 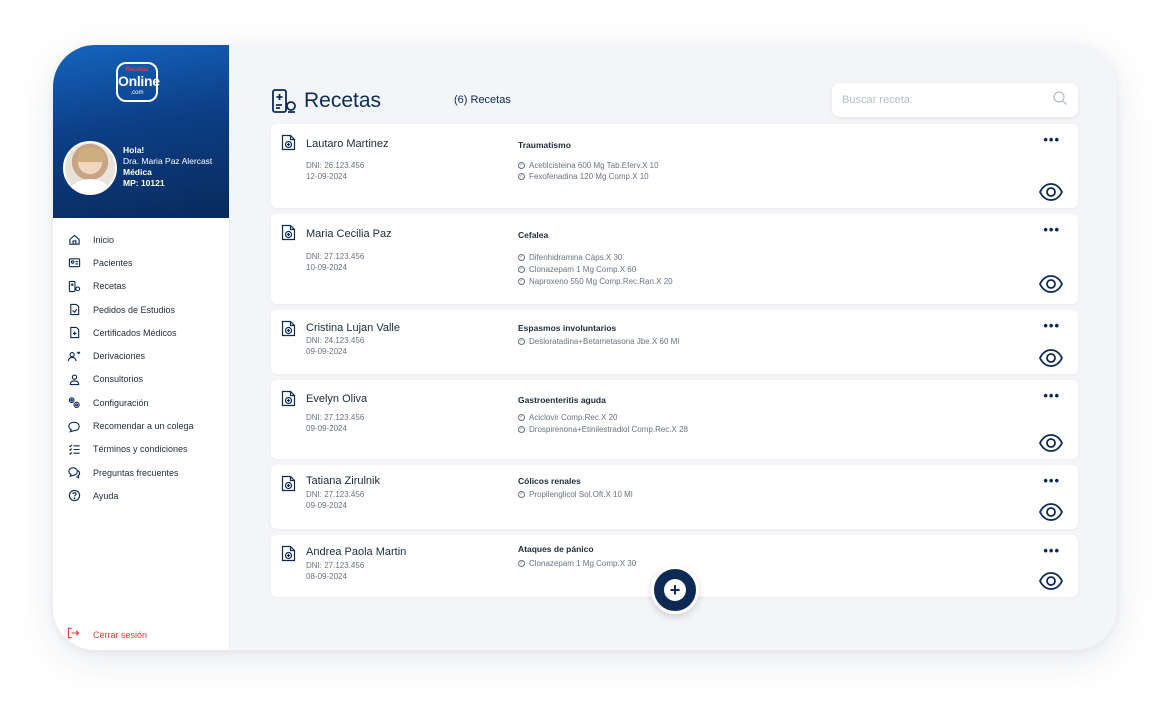 I want to click on logout-button: Cerrar sesión, so click(x=107, y=634).